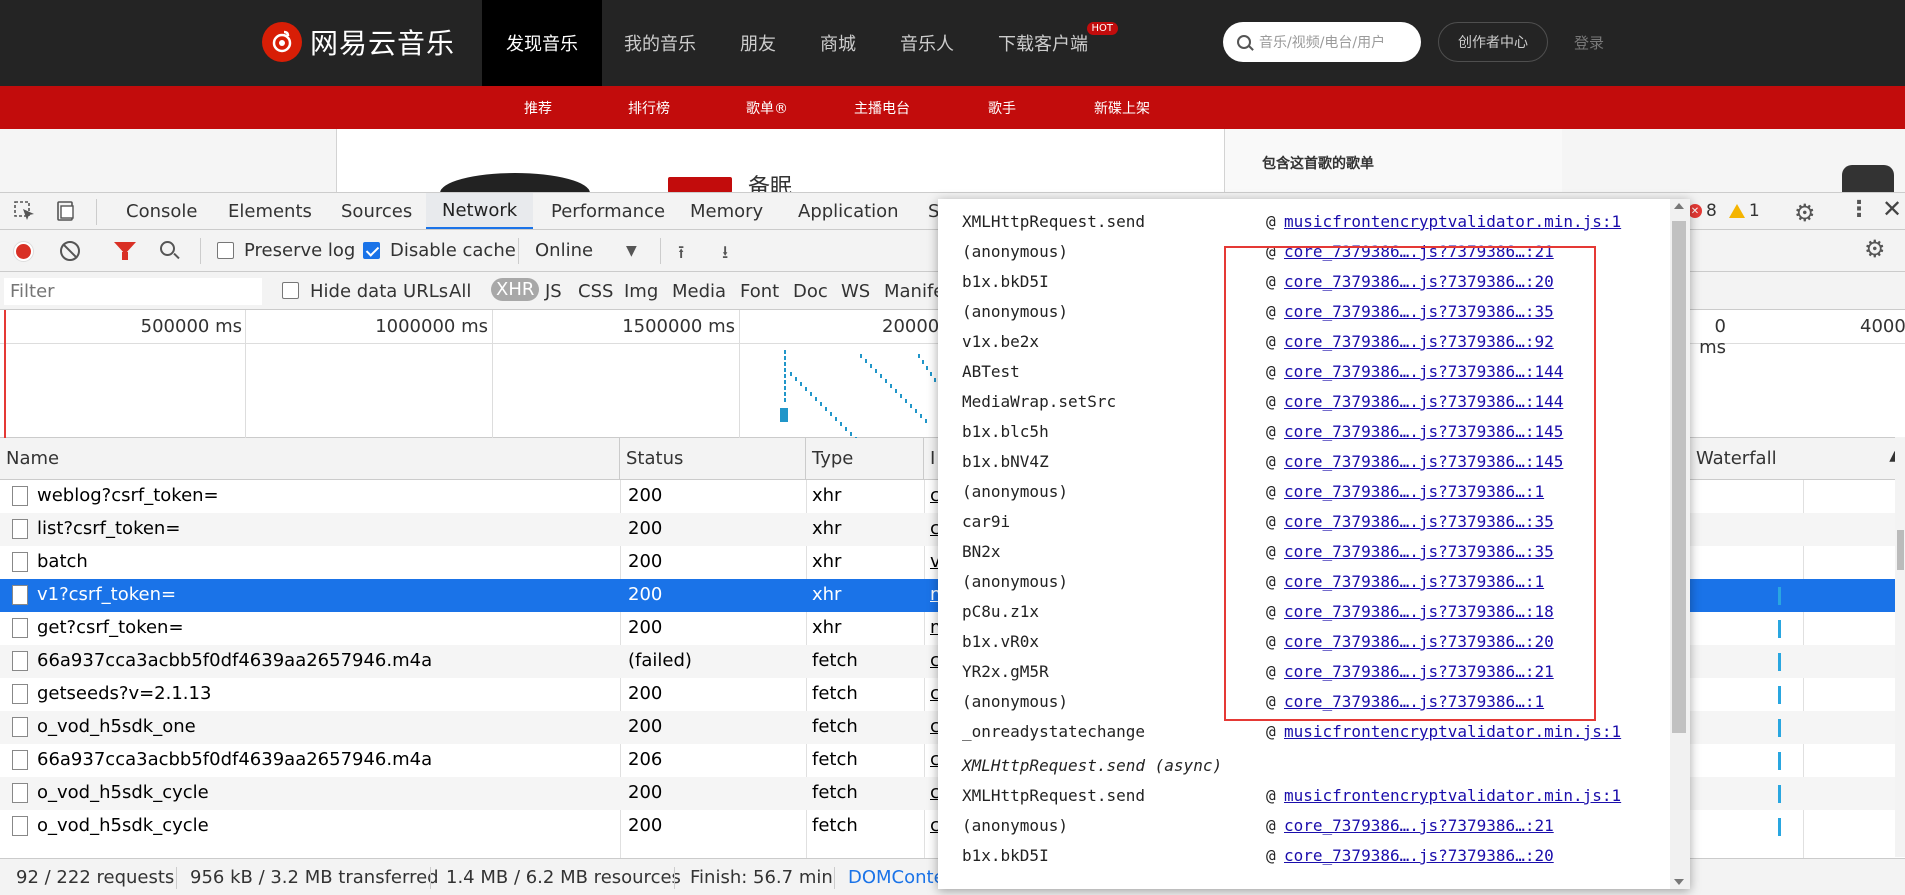 This screenshot has width=1905, height=895. What do you see at coordinates (649, 108) in the screenshot?
I see `subnav-charts: 排行榜` at bounding box center [649, 108].